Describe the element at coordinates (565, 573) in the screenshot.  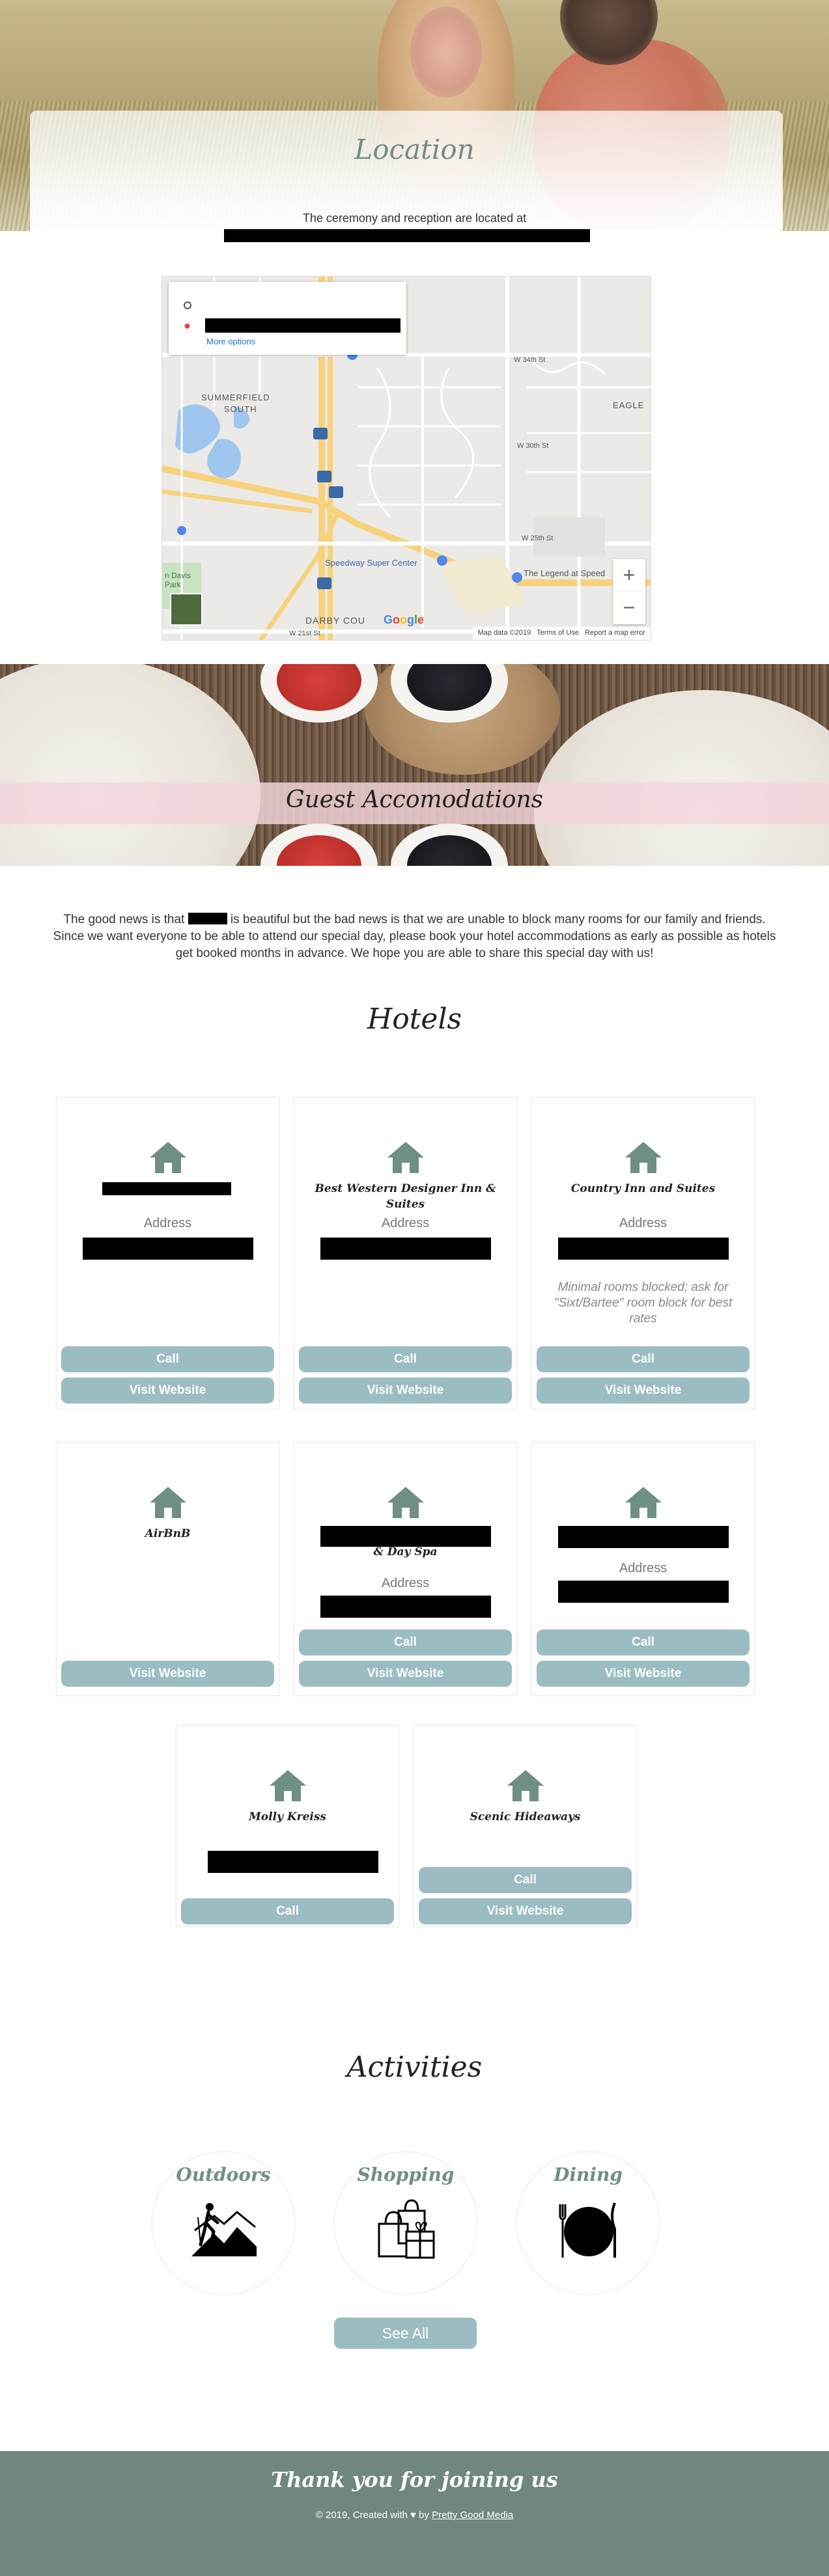
I see `map-label-legend: The Legend at Speed` at that location.